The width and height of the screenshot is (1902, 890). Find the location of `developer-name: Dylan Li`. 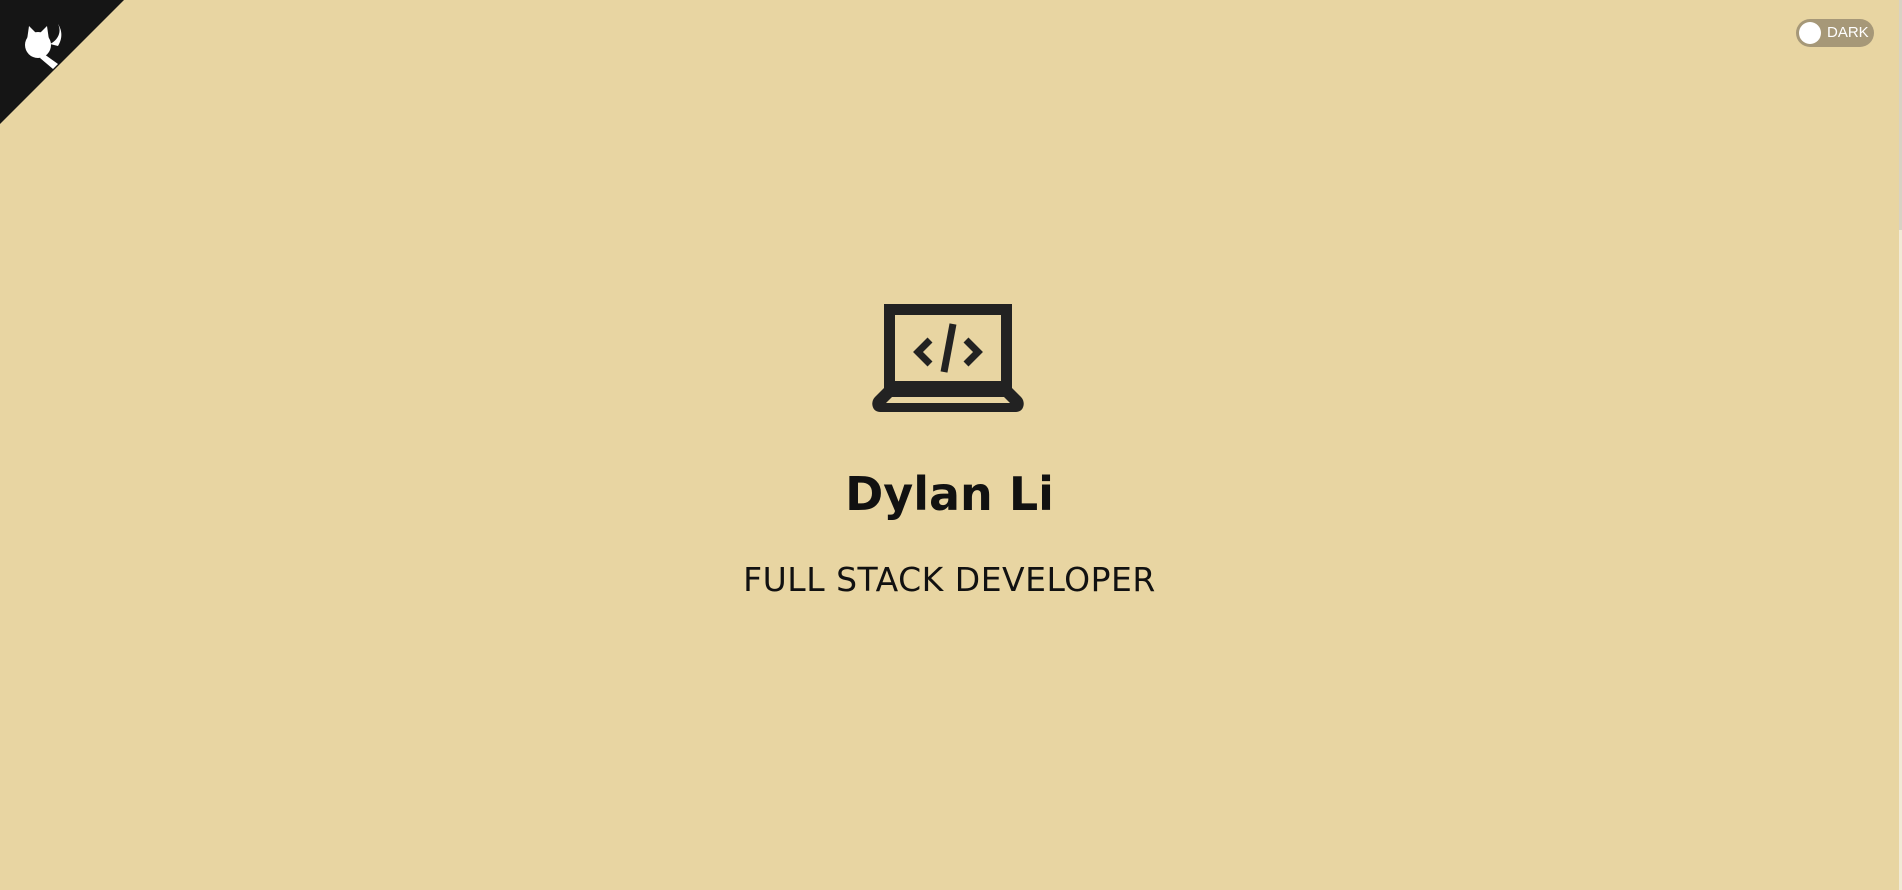

developer-name: Dylan Li is located at coordinates (949, 494).